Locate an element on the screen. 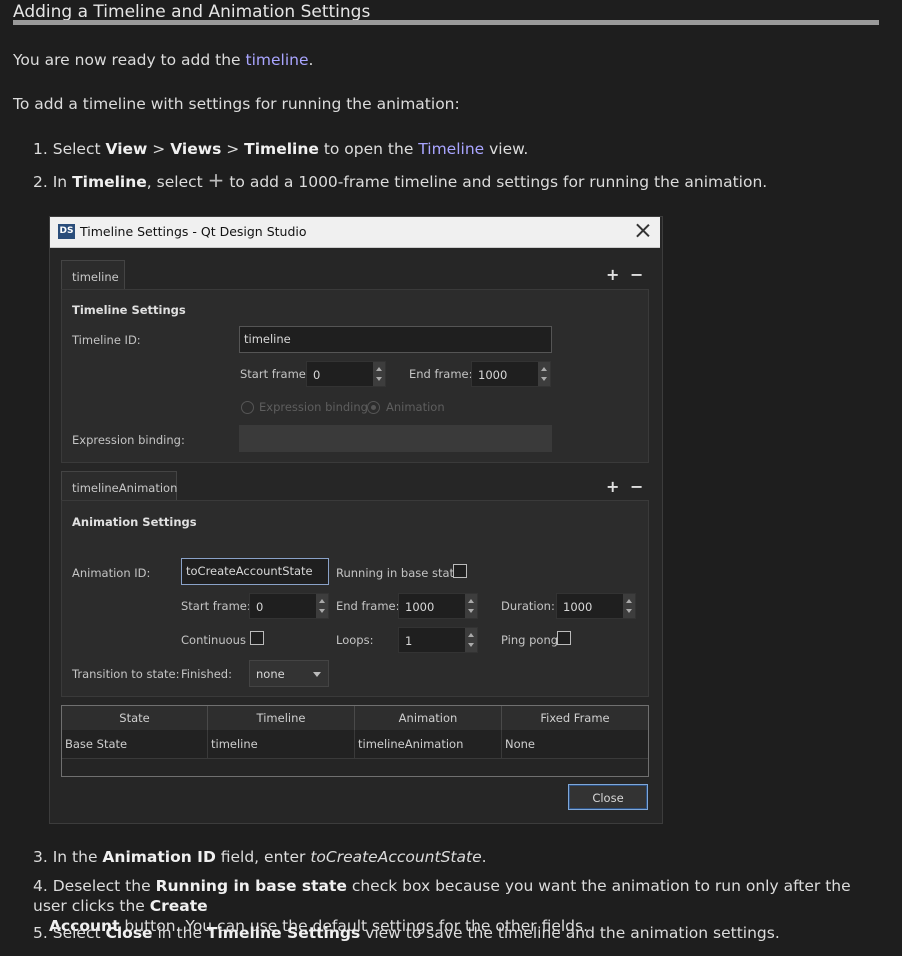  cell-fixed-frame: None is located at coordinates (575, 744).